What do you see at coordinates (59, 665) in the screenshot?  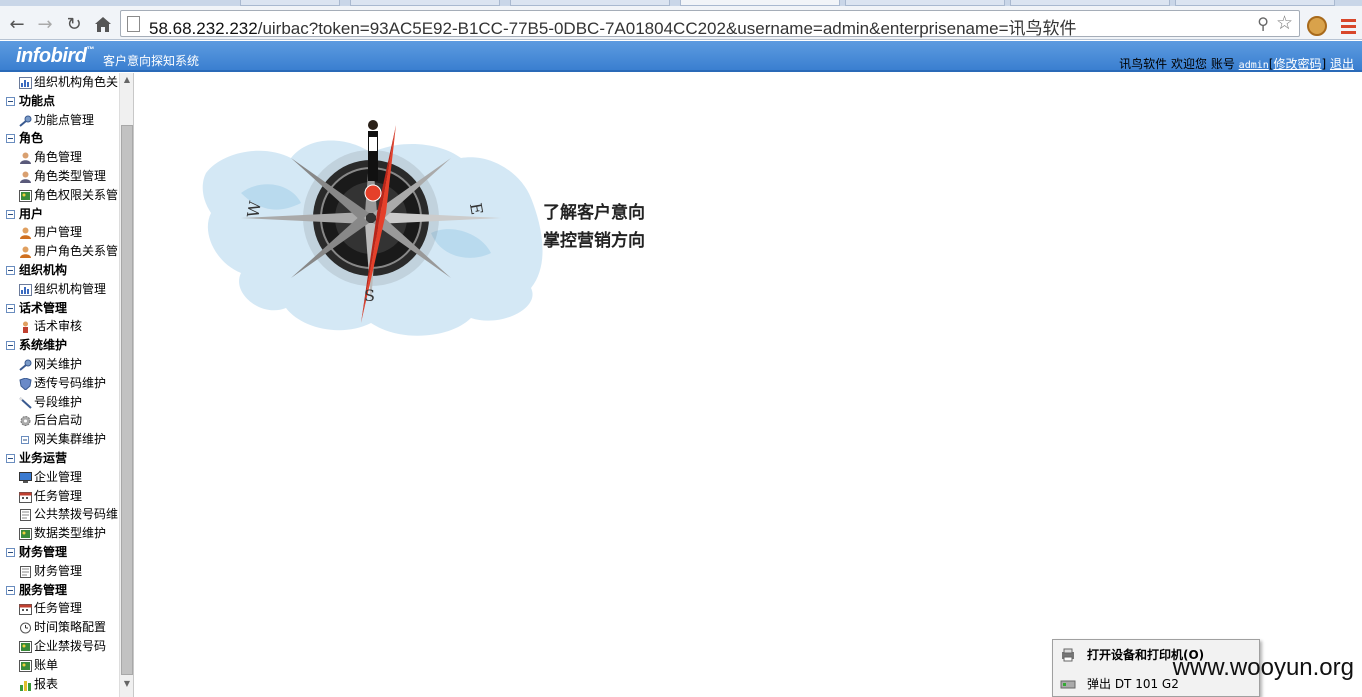 I see `tree-item: 账单` at bounding box center [59, 665].